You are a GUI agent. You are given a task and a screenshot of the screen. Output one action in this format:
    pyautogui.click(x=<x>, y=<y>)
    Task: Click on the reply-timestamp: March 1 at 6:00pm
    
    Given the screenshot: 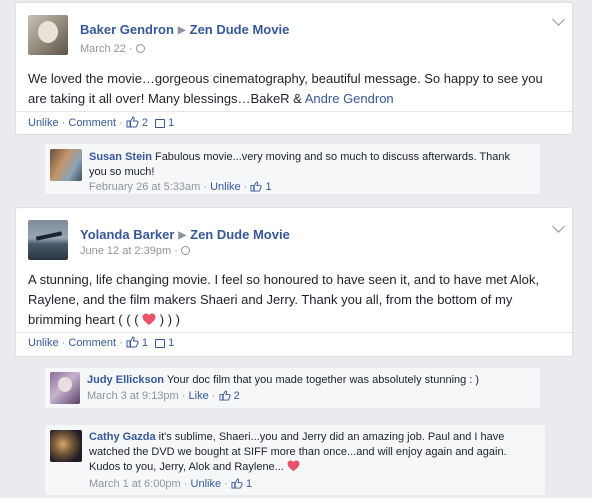 What is the action you would take?
    pyautogui.click(x=135, y=484)
    